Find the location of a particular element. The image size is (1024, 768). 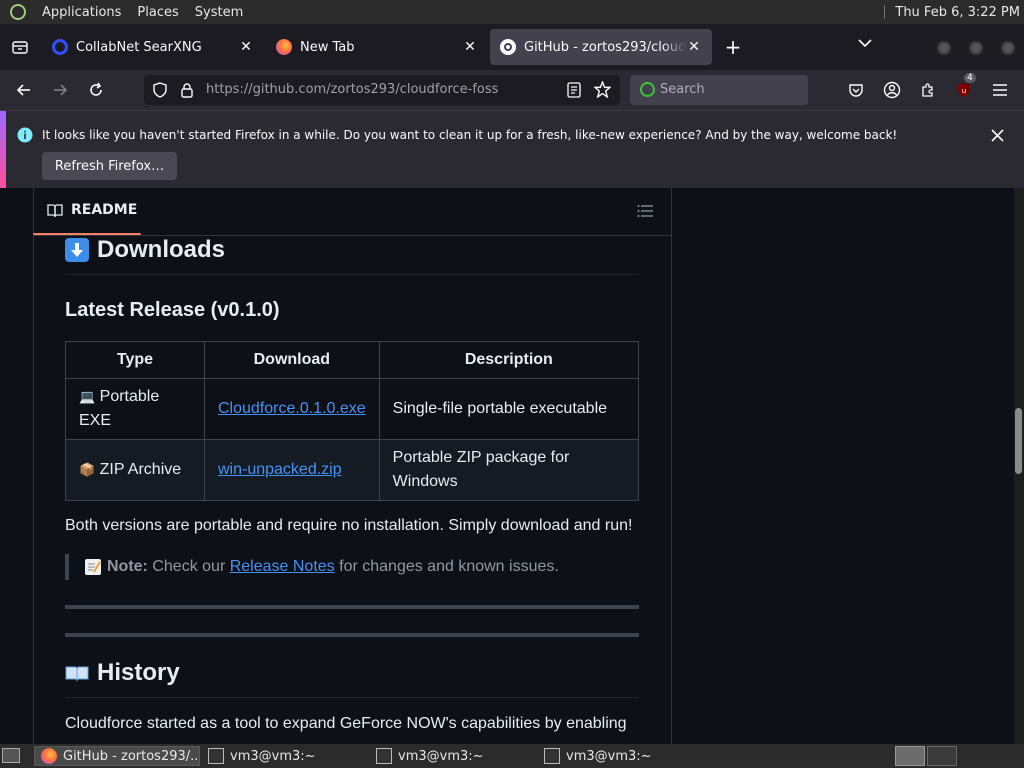

download-zip-link: win-unpacked.zip is located at coordinates (280, 469).